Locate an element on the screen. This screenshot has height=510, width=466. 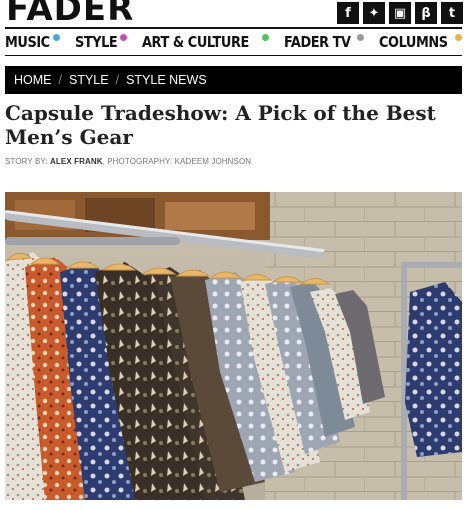
site-logo-text: FADER is located at coordinates (70, 13).